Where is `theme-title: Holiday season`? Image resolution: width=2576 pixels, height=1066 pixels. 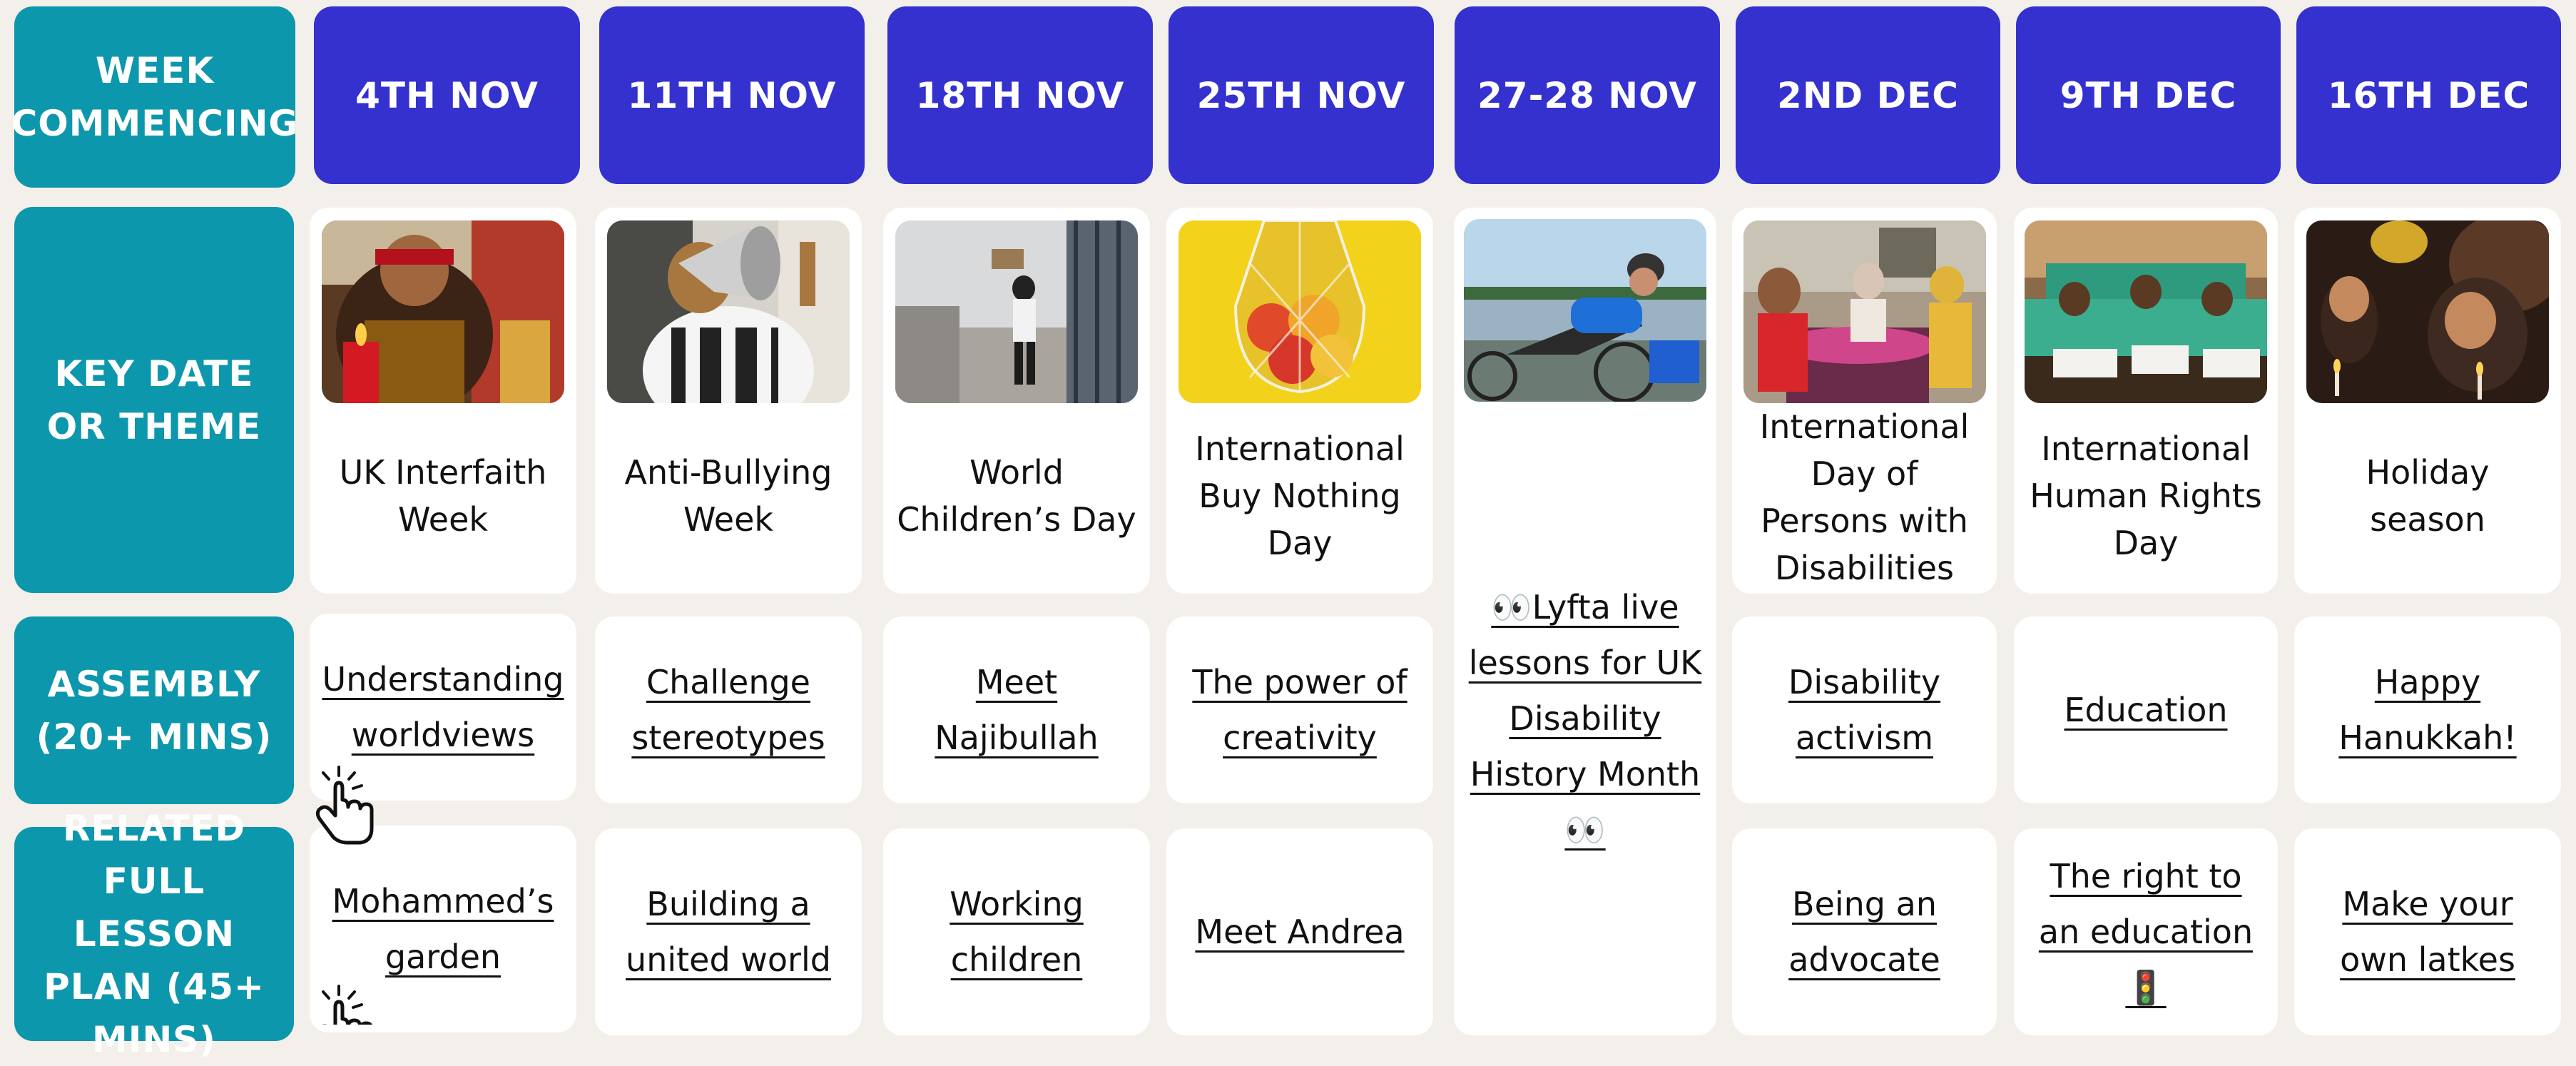
theme-title: Holiday season is located at coordinates (2428, 495).